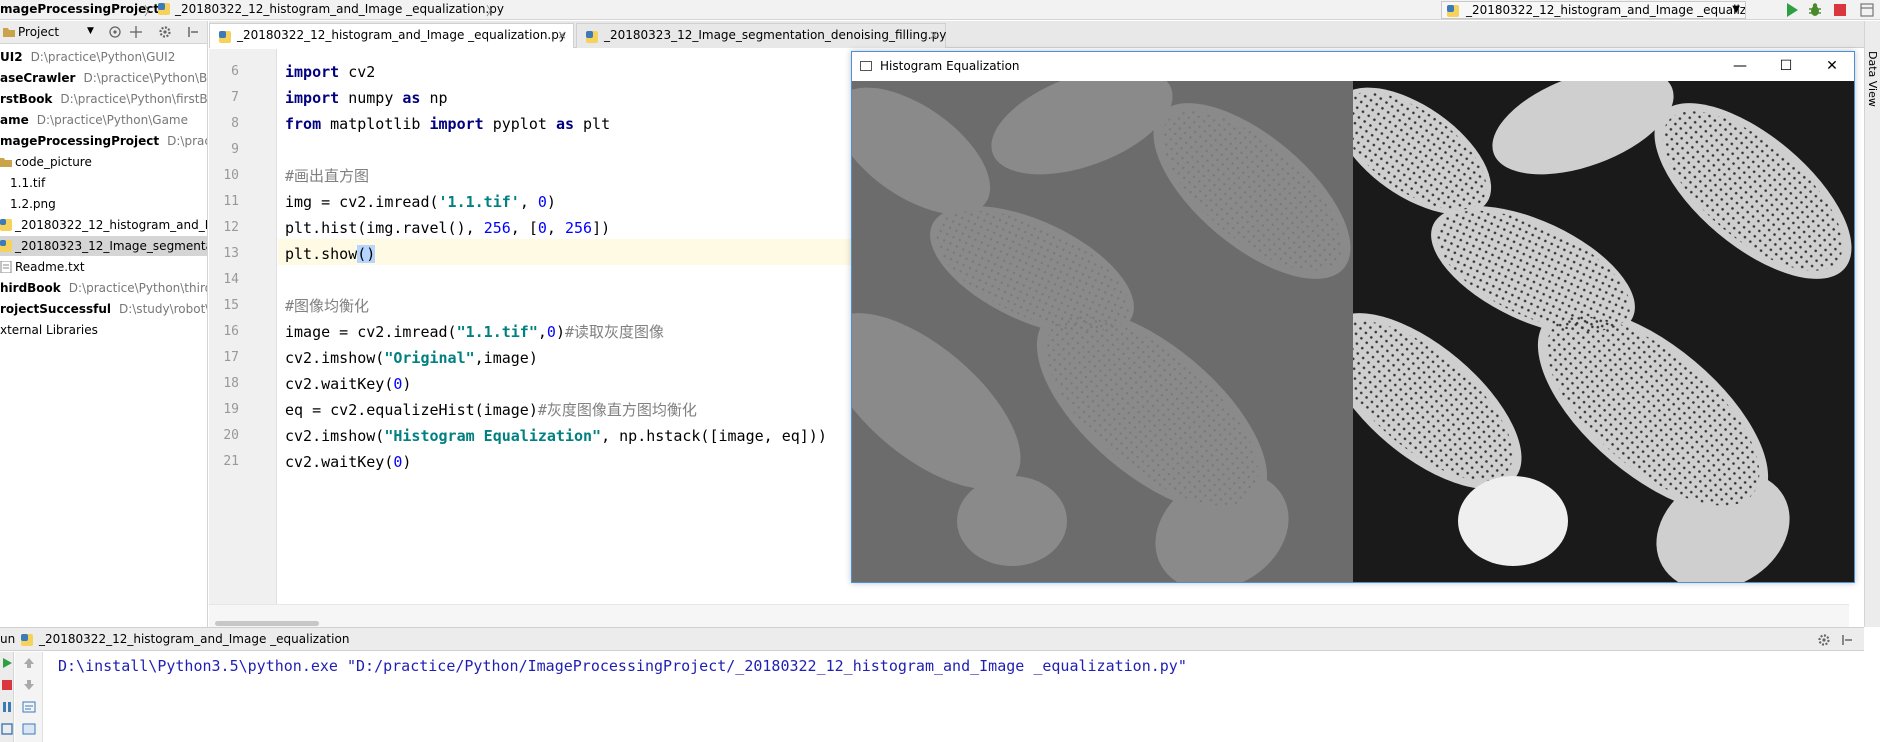 This screenshot has width=1880, height=742. Describe the element at coordinates (103, 141) in the screenshot. I see `tree-item: mageProcessingProjectD:\practice` at that location.